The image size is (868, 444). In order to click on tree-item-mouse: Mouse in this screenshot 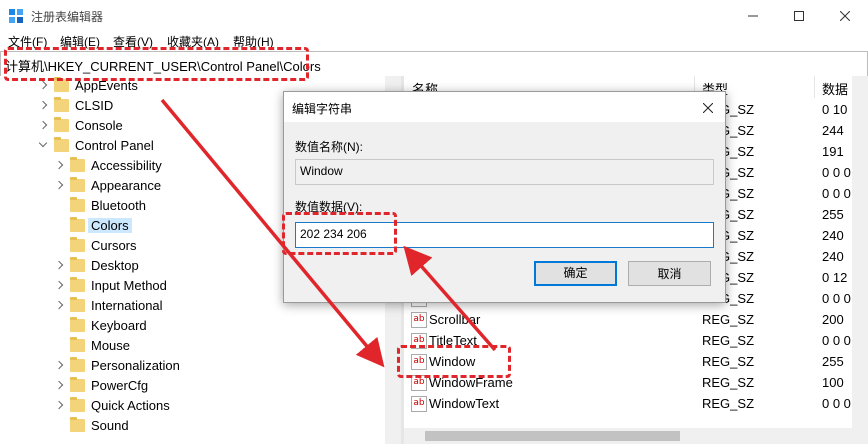, I will do `click(160, 346)`.